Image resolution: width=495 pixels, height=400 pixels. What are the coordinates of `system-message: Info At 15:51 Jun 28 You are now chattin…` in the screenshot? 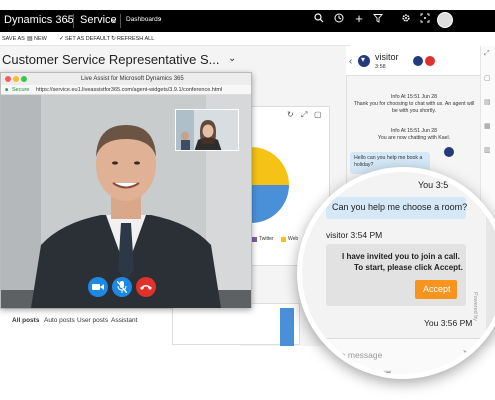 It's located at (414, 135).